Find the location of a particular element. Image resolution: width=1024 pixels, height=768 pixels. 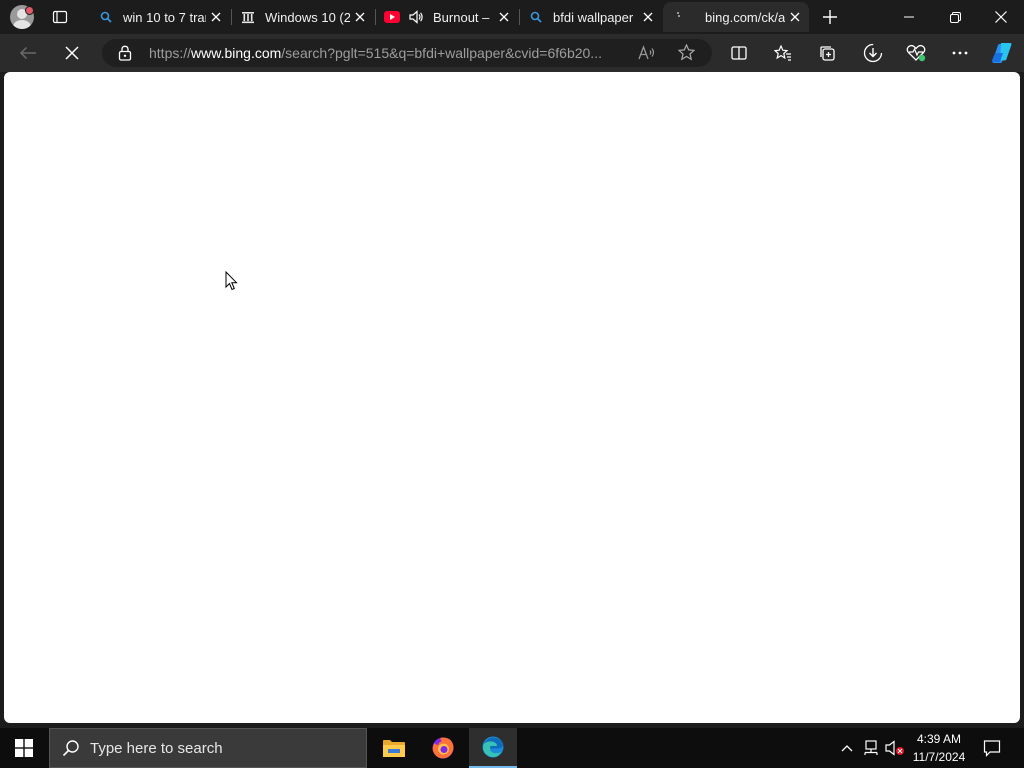

profile-badge is located at coordinates (29, 10).